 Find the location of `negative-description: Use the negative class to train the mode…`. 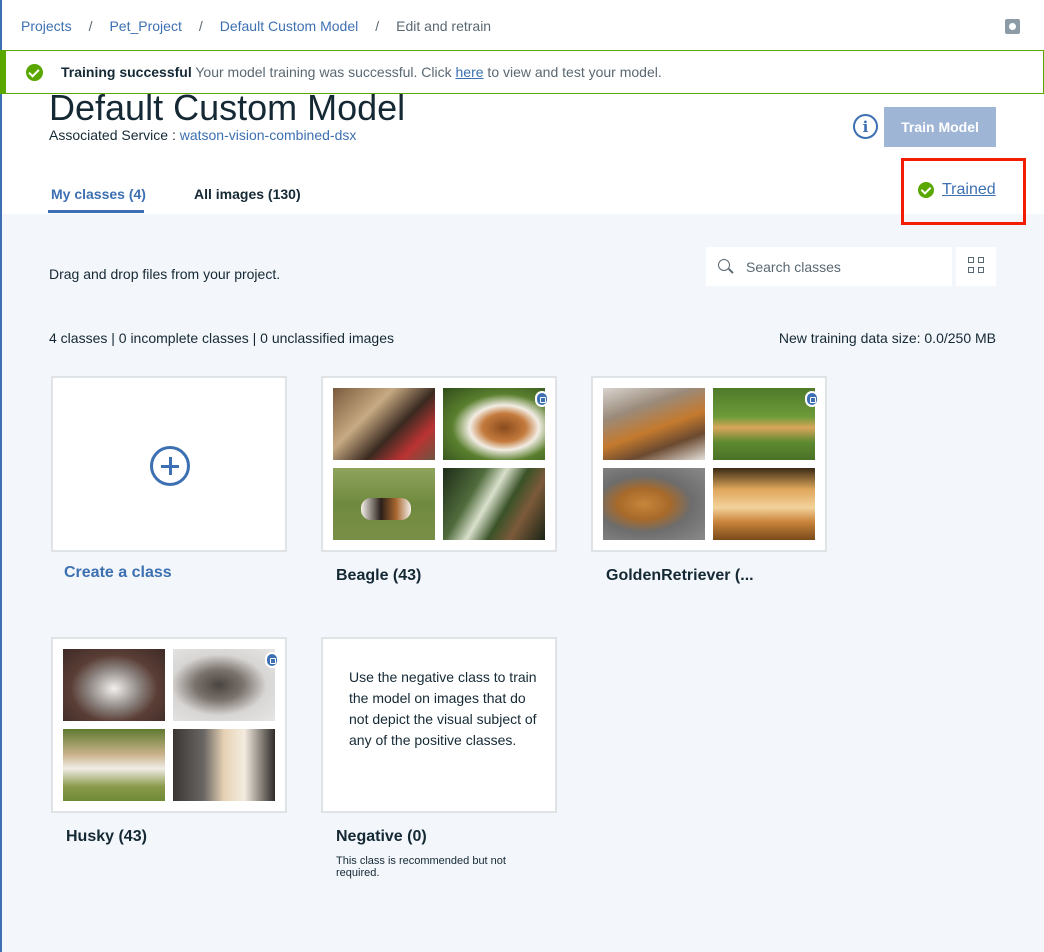

negative-description: Use the negative class to train the mode… is located at coordinates (443, 708).